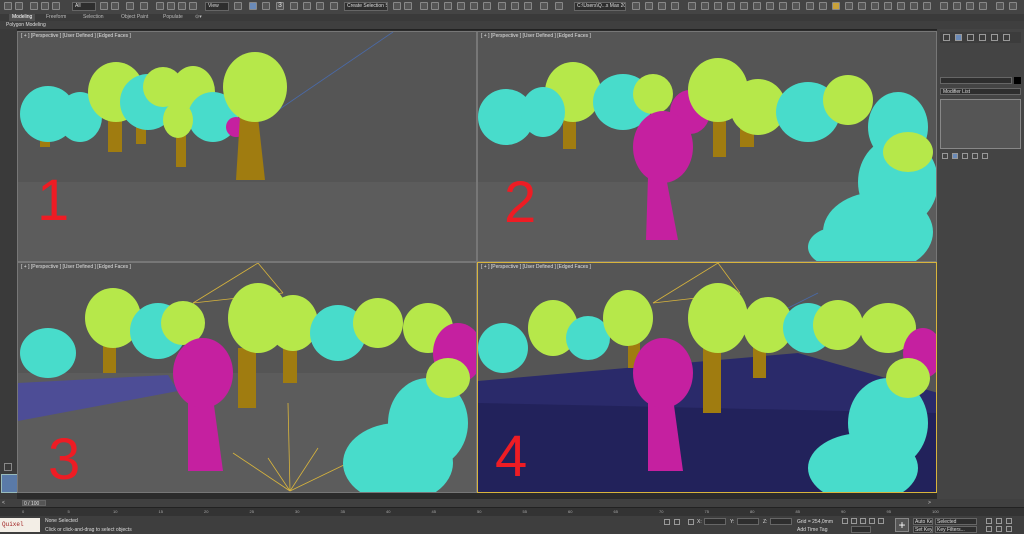 This screenshot has height=534, width=1024. Describe the element at coordinates (999, 521) in the screenshot. I see `zoom-all-icon` at that location.